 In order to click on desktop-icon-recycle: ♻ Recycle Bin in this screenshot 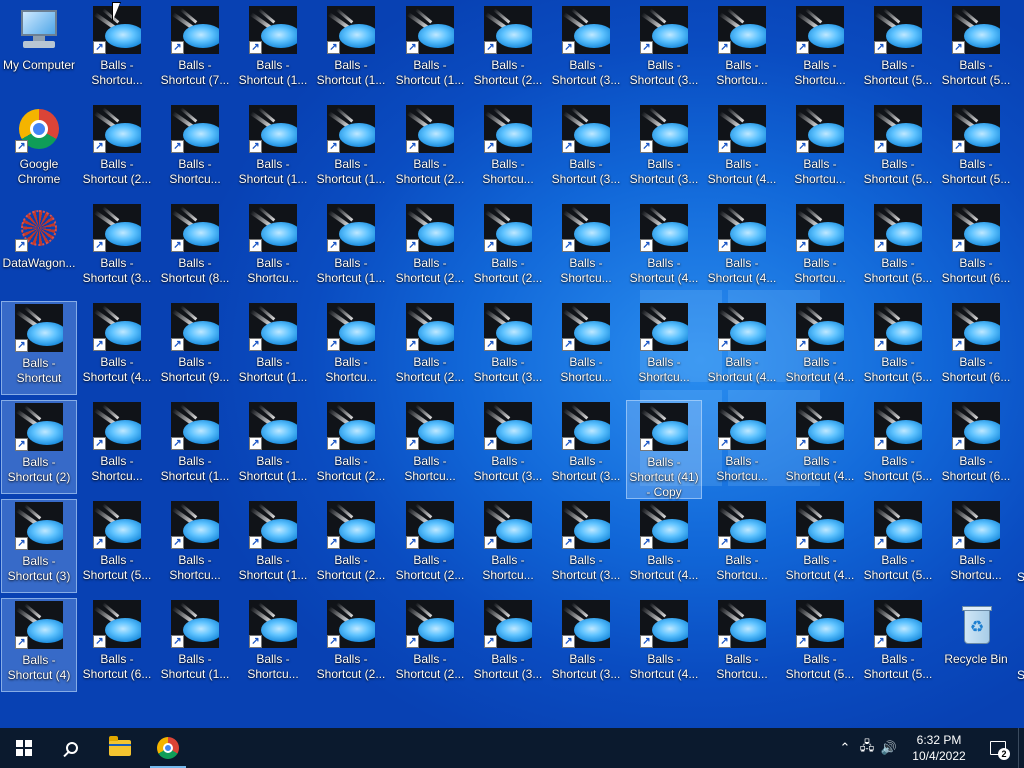, I will do `click(976, 645)`.